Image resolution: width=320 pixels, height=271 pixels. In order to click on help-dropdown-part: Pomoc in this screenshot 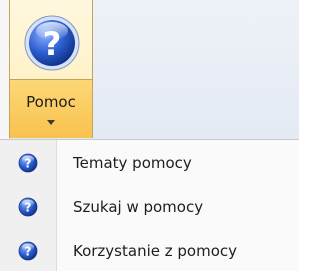, I will do `click(51, 108)`.